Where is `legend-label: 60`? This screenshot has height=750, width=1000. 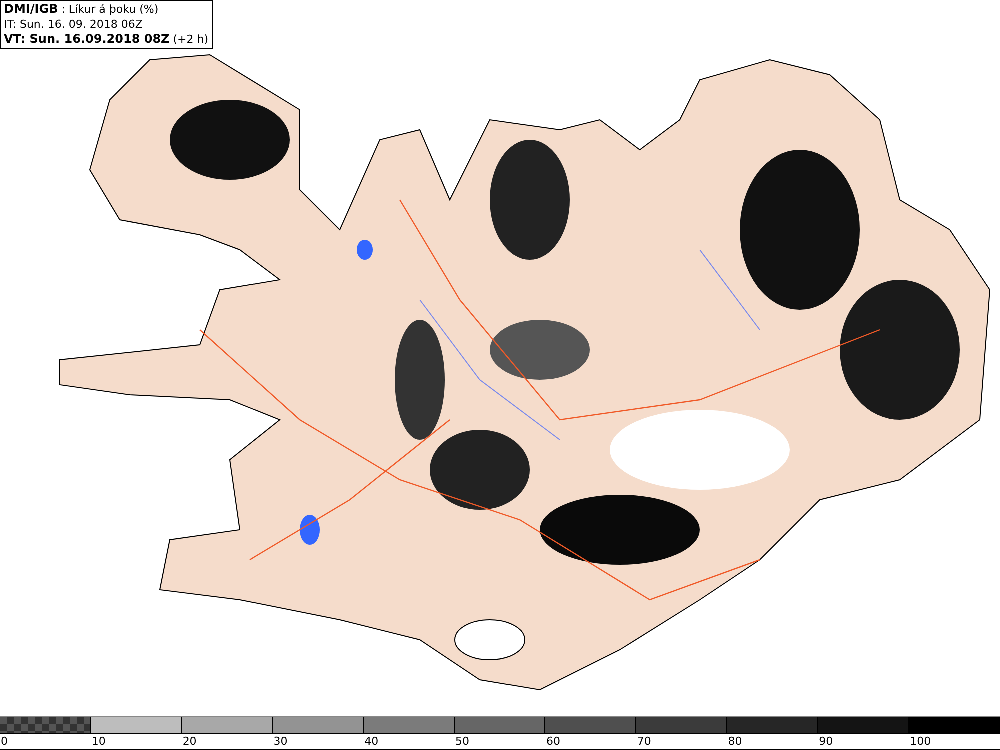 legend-label: 60 is located at coordinates (553, 741).